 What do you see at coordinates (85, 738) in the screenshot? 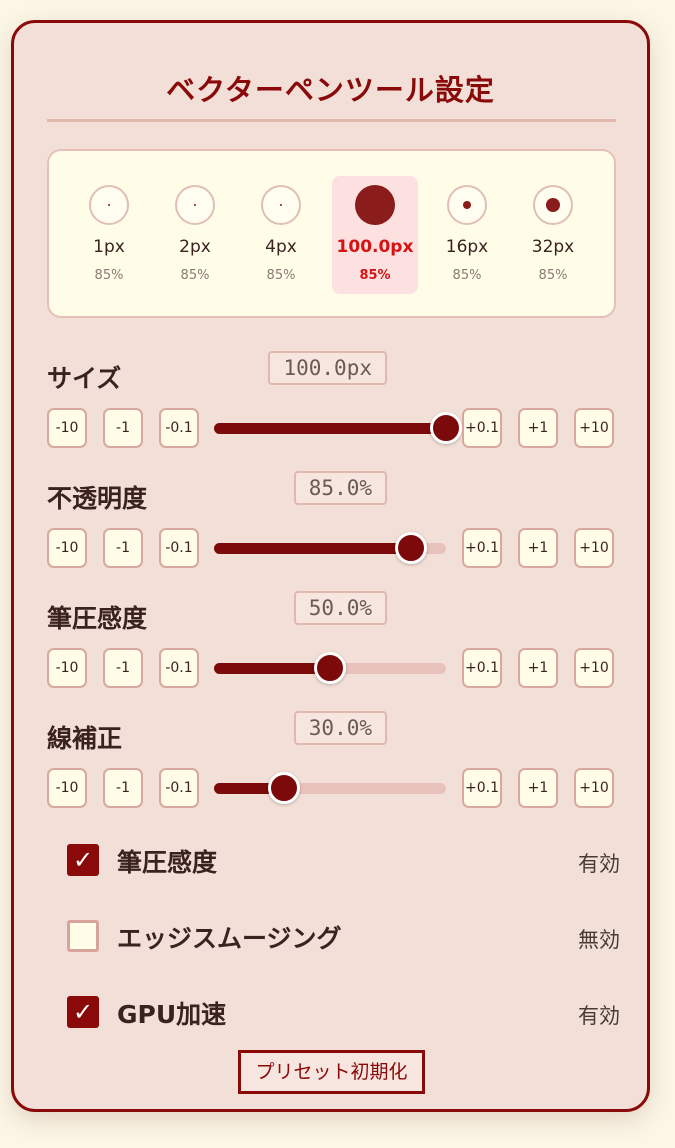
I see `smoothing-label: 線補正` at bounding box center [85, 738].